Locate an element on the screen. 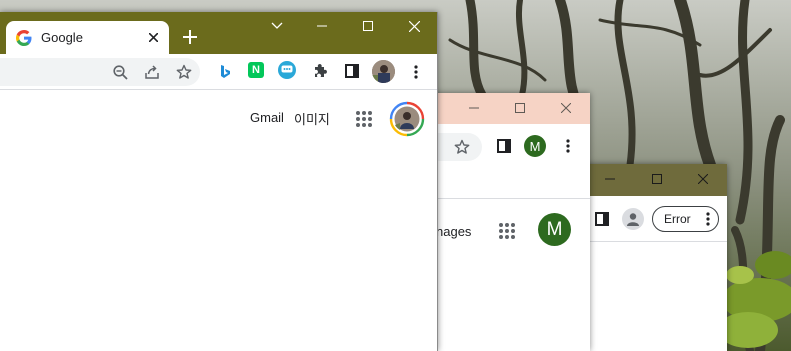 This screenshot has height=351, width=791. extensions-button is located at coordinates (320, 71).